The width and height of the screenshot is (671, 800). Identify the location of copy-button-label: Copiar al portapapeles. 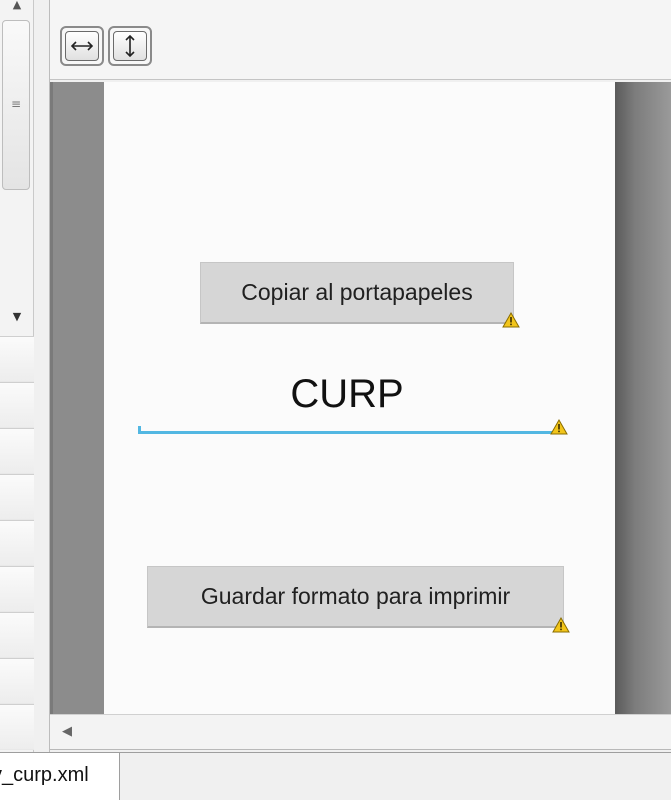
(357, 292).